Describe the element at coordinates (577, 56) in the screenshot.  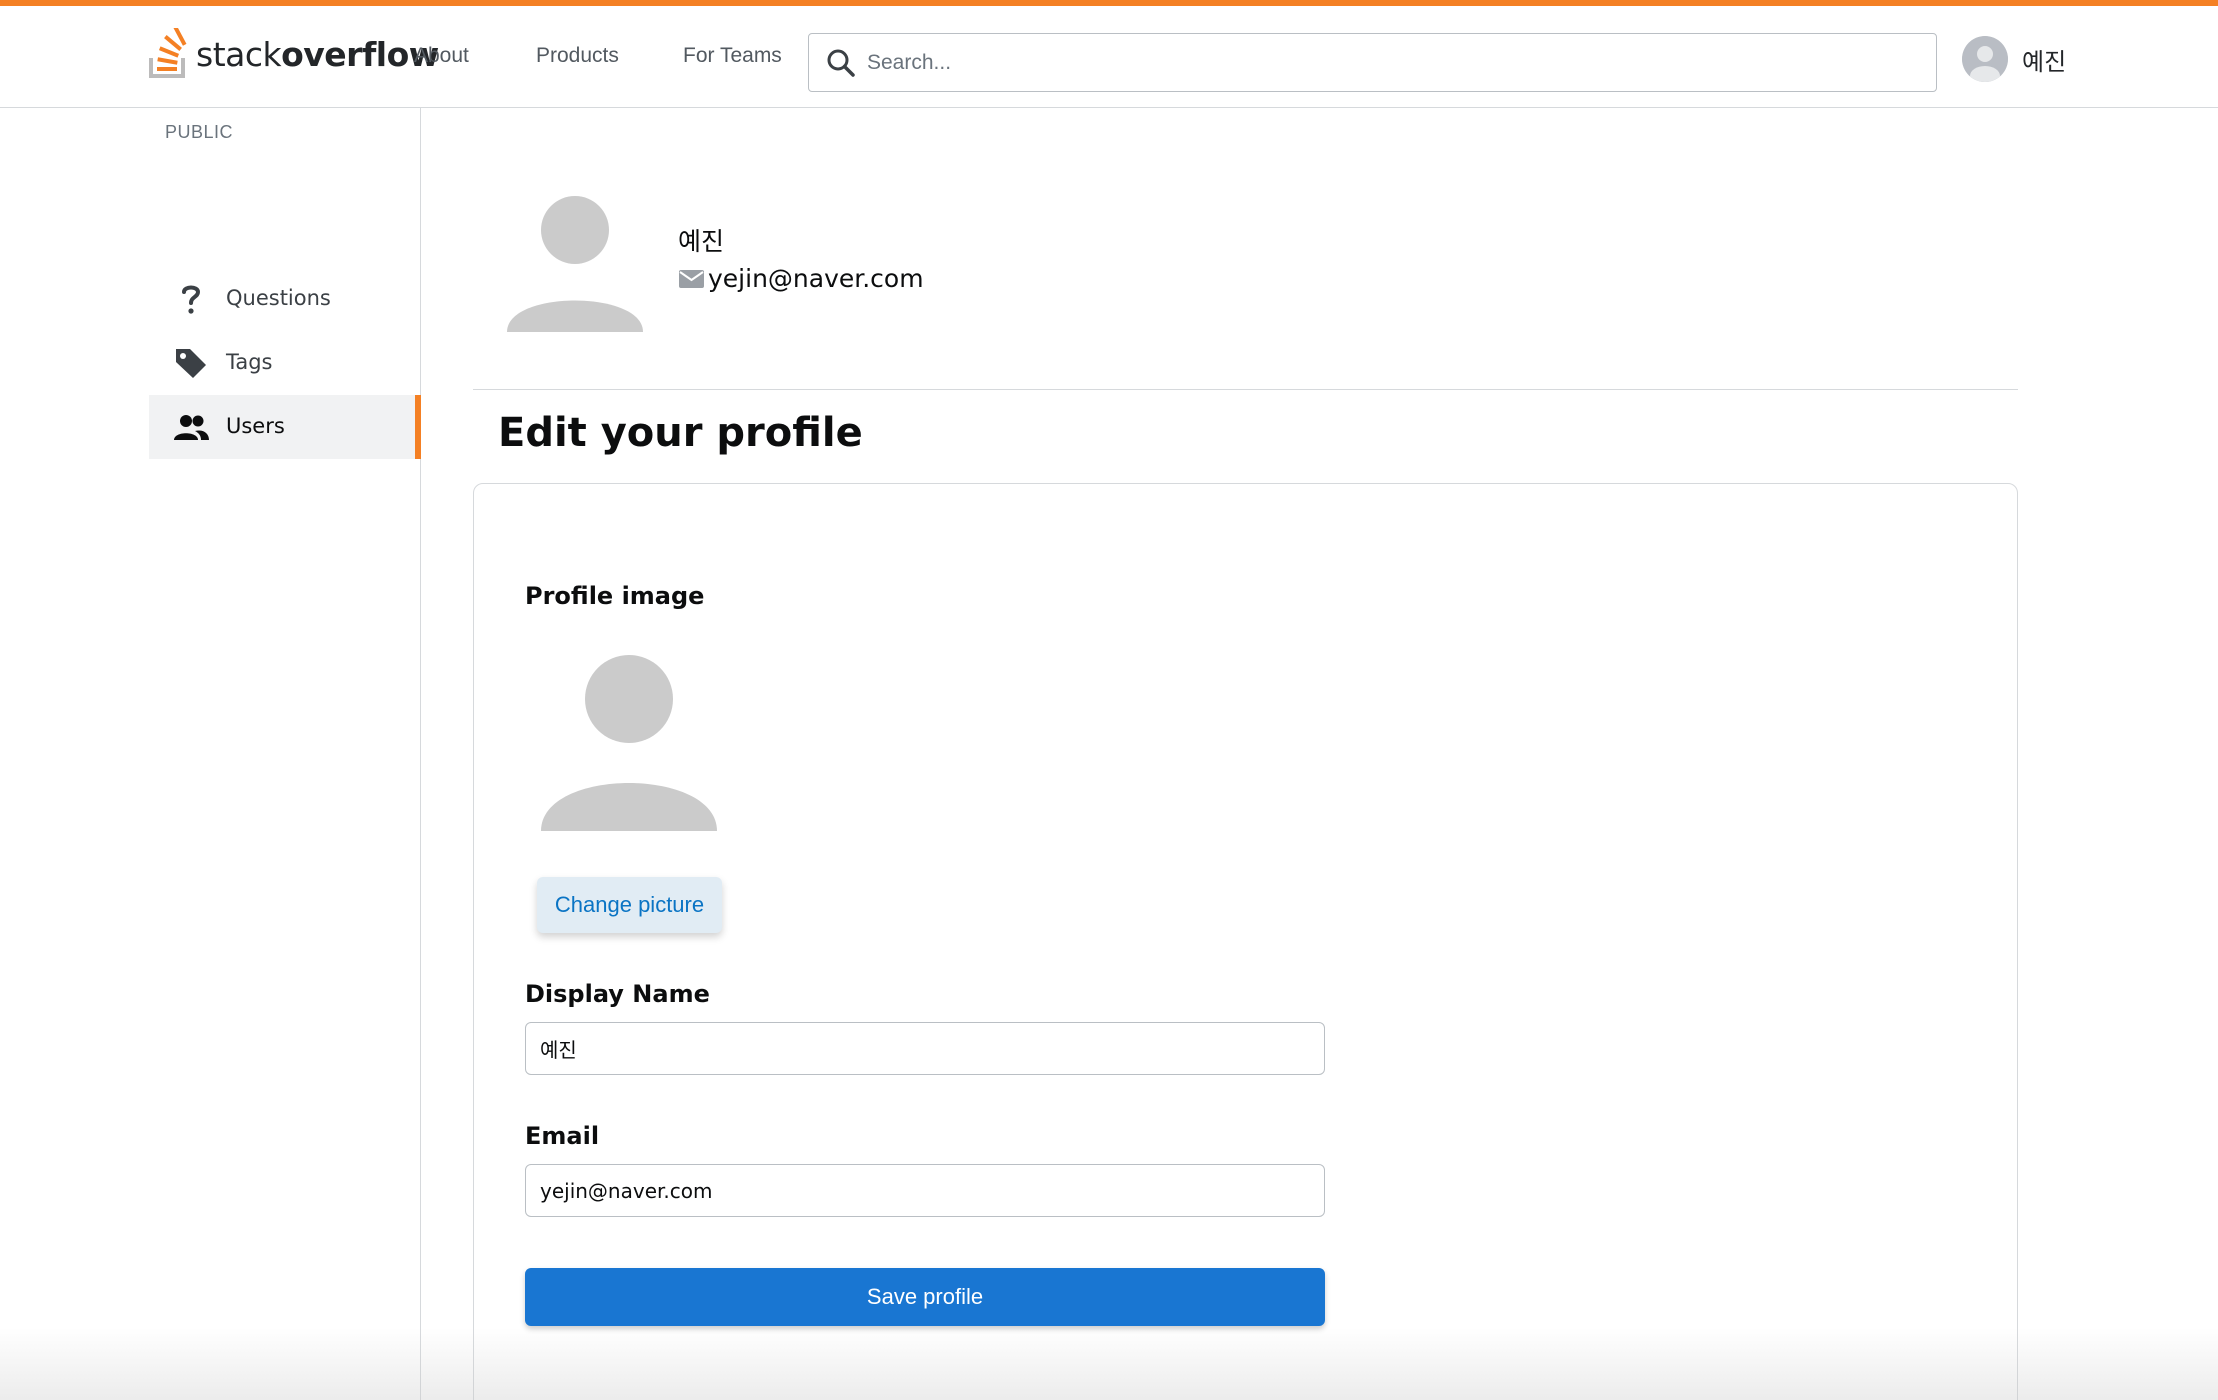
I see `nav-products: Products` at that location.